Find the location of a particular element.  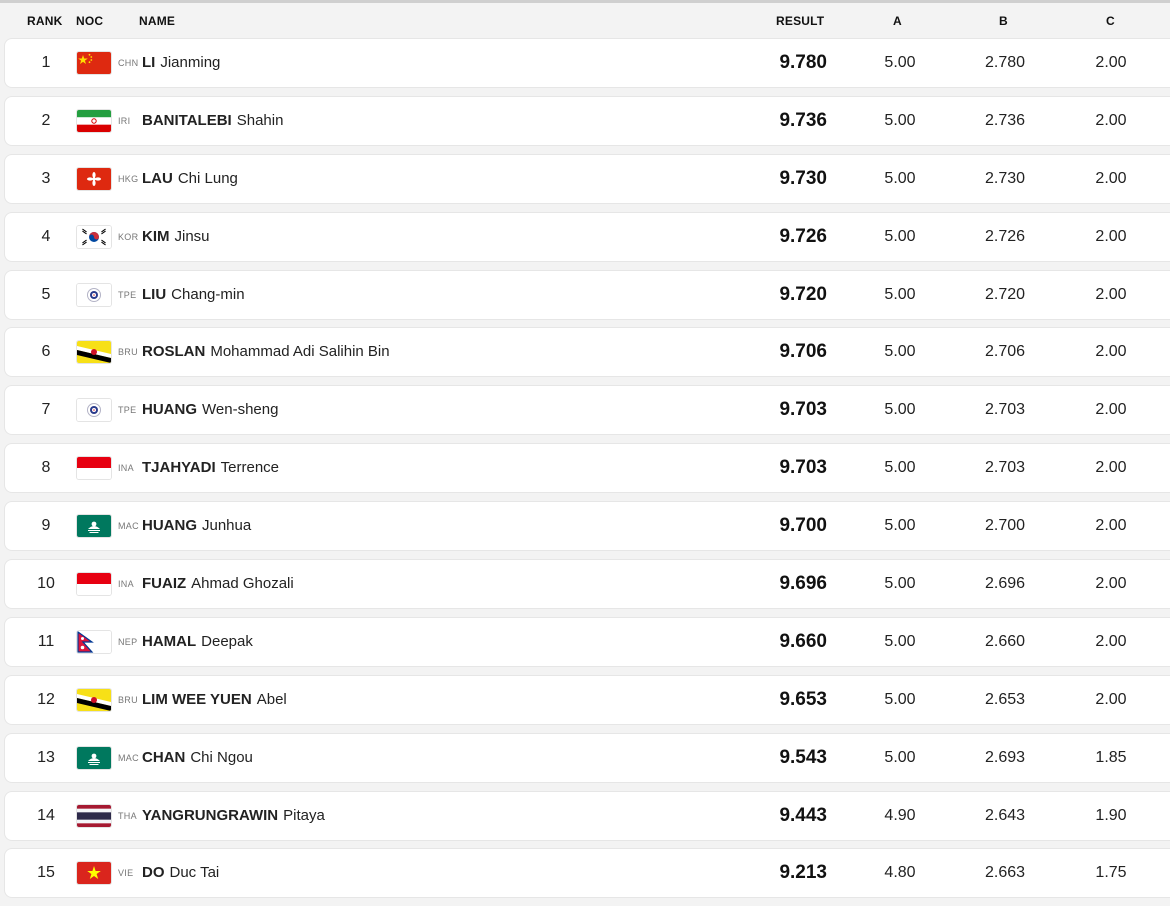

table-row: 1 CHN LI Jianming 9.780 5.00 2.780 2.00 is located at coordinates (587, 63).